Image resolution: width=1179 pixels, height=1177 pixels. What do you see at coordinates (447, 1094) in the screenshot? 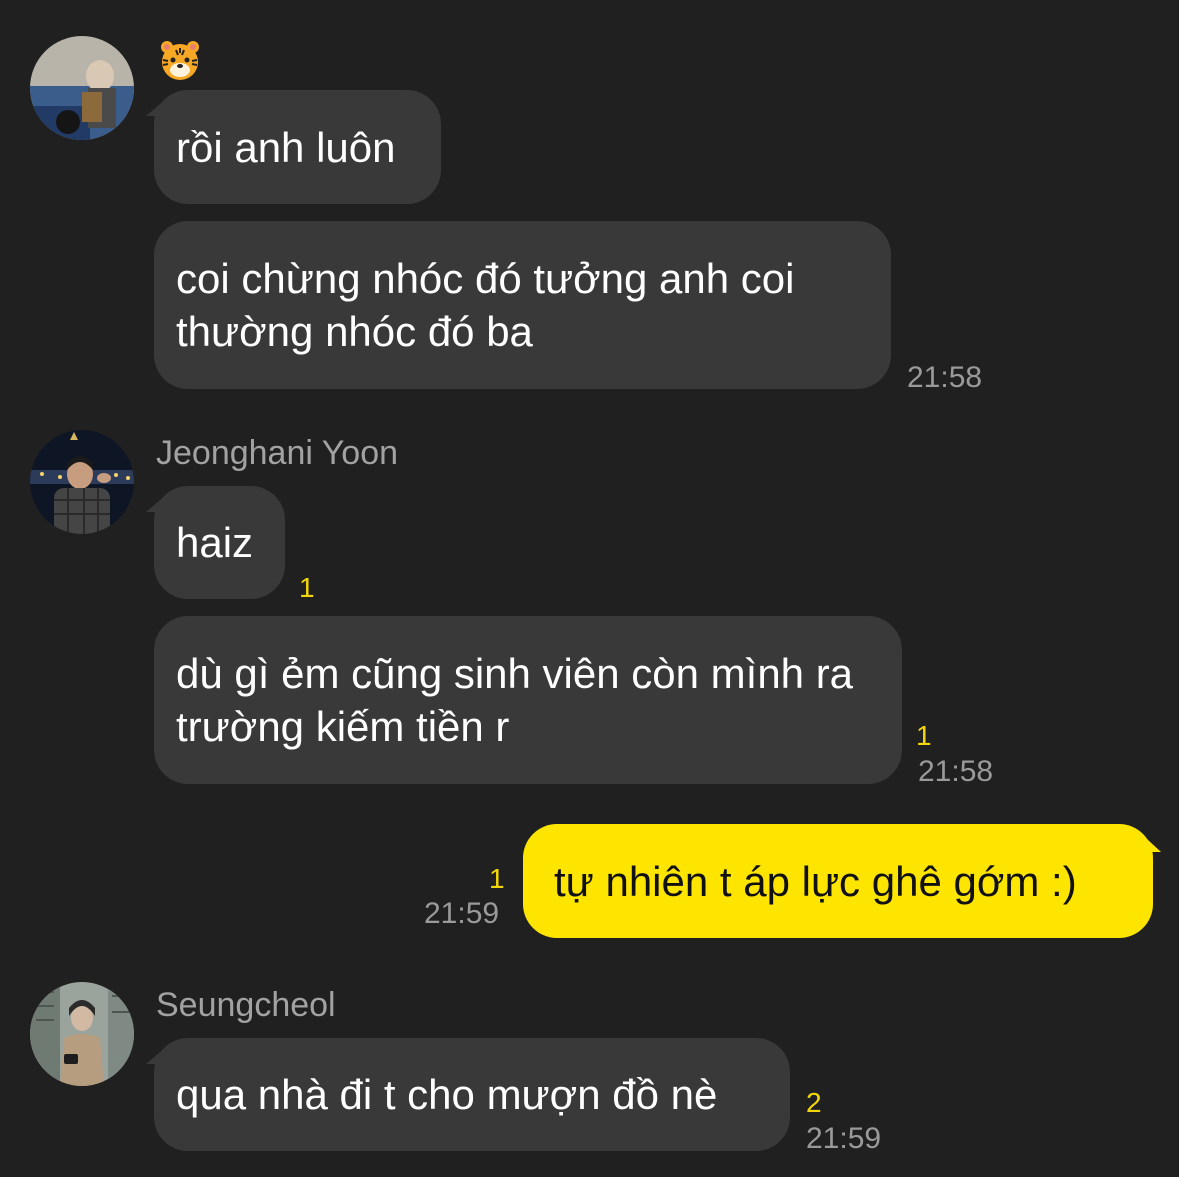
I see `message-text: qua nhà đi t cho mượn đồ nè` at bounding box center [447, 1094].